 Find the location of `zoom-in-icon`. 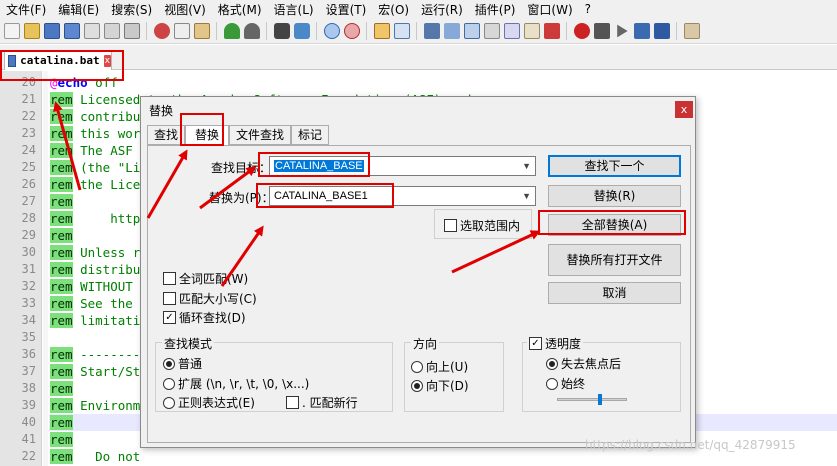

zoom-in-icon is located at coordinates (332, 31).